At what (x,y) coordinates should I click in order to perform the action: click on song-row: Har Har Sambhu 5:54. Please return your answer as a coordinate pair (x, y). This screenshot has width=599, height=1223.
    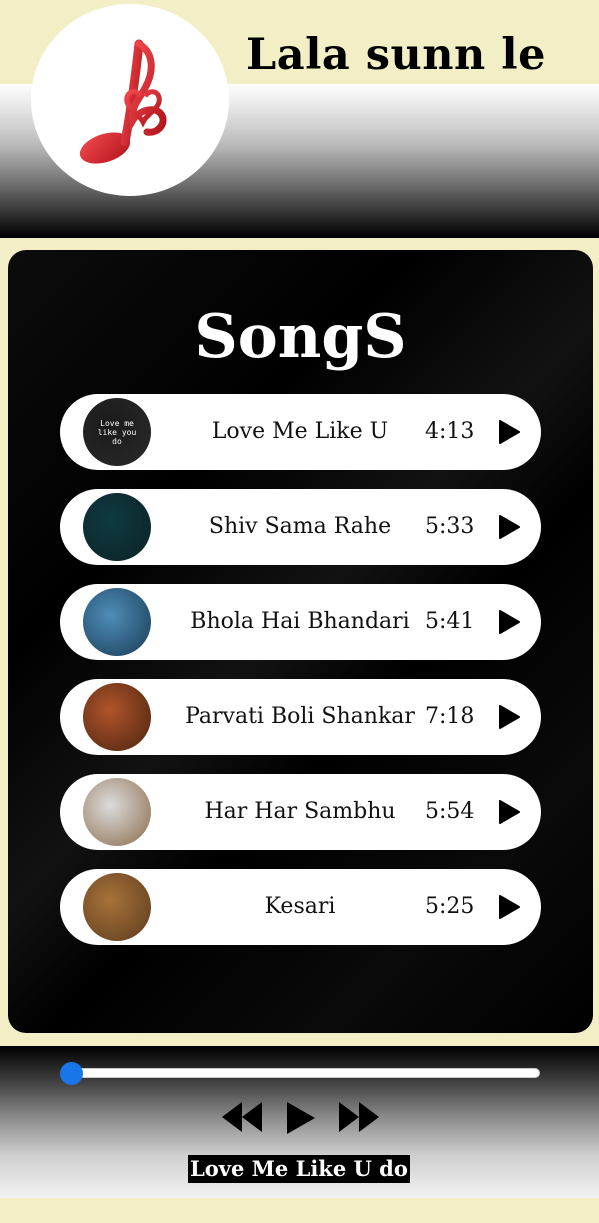
    Looking at the image, I should click on (300, 812).